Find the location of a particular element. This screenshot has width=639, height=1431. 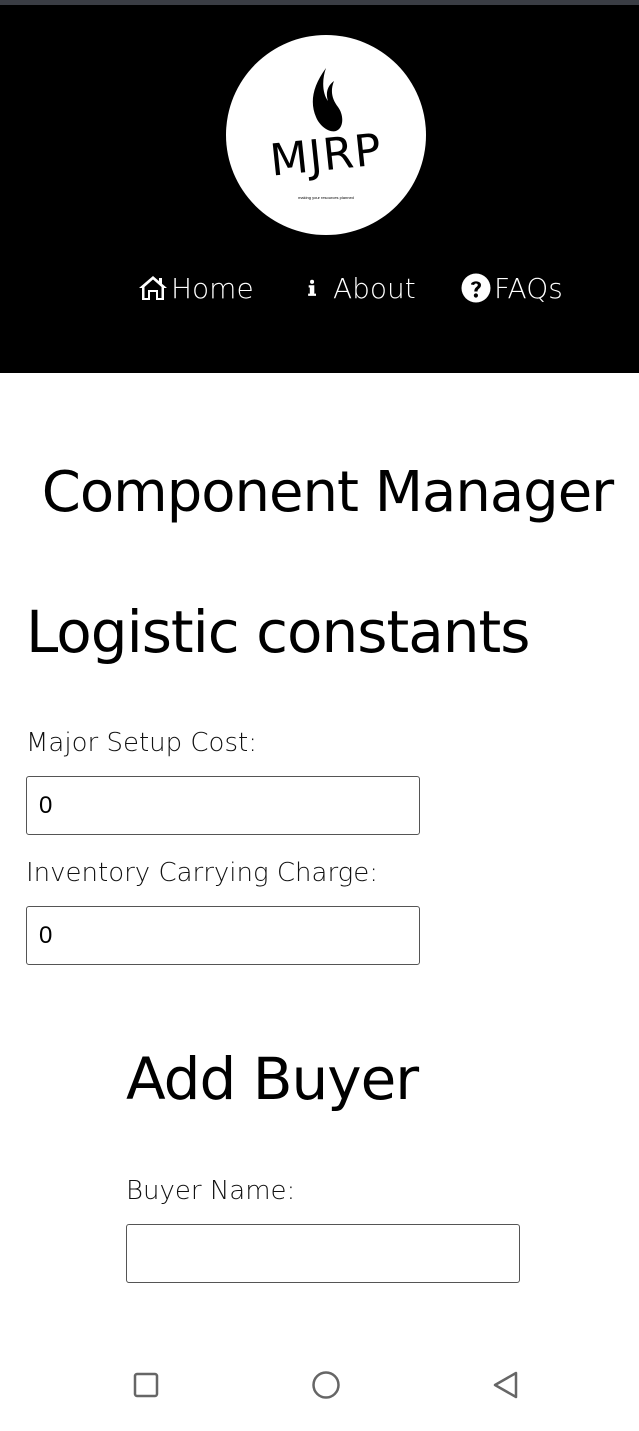

system-navigation-bar is located at coordinates (319, 1388).